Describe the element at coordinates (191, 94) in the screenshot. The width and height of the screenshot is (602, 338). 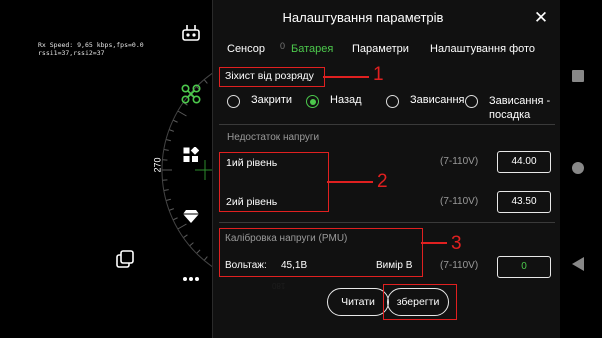
I see `drone-icon` at that location.